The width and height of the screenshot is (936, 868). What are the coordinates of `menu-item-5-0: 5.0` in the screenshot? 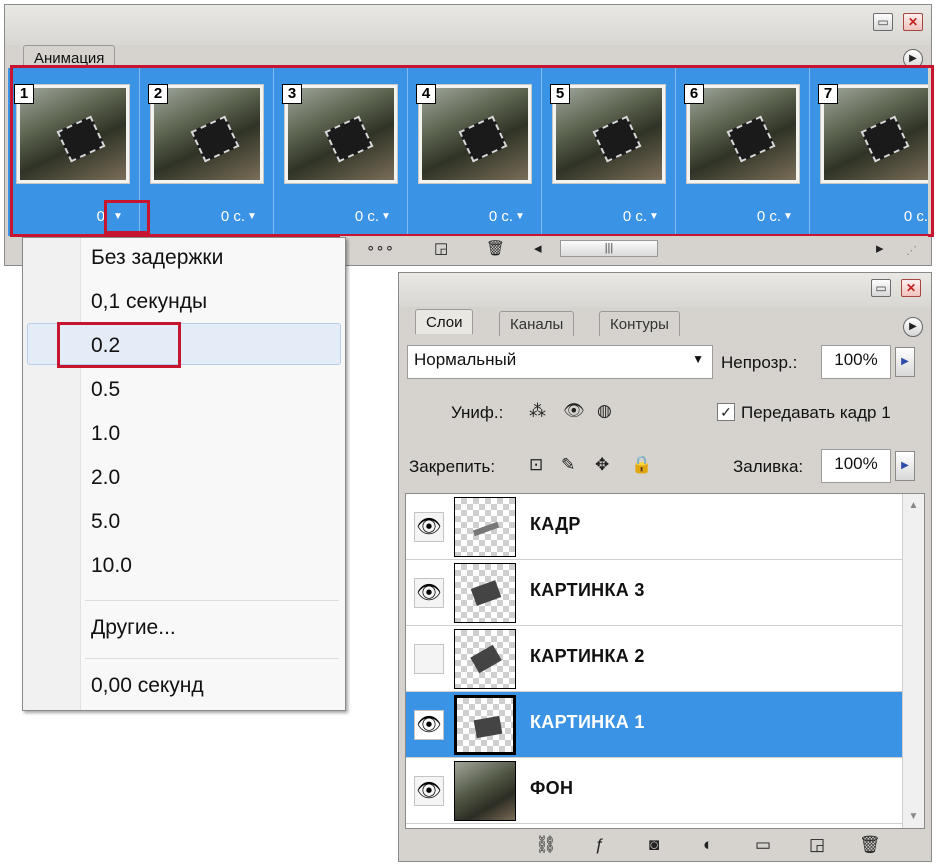 It's located at (105, 522).